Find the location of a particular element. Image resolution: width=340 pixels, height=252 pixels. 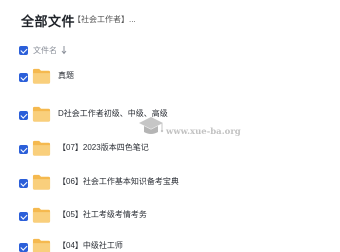

list-item: 【05】社工考级考情考务 is located at coordinates (170, 217).